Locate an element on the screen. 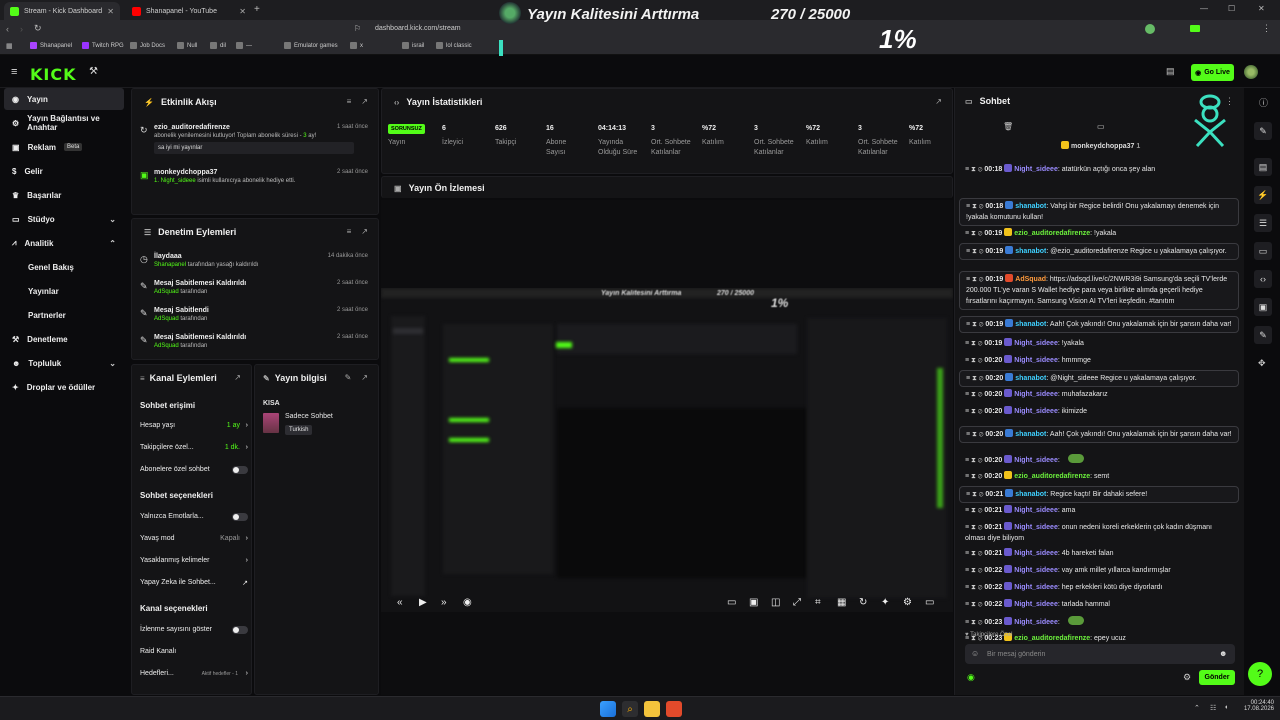 The height and width of the screenshot is (720, 1280). sidebar-item-yayin: ◉ Yayın is located at coordinates (64, 99).